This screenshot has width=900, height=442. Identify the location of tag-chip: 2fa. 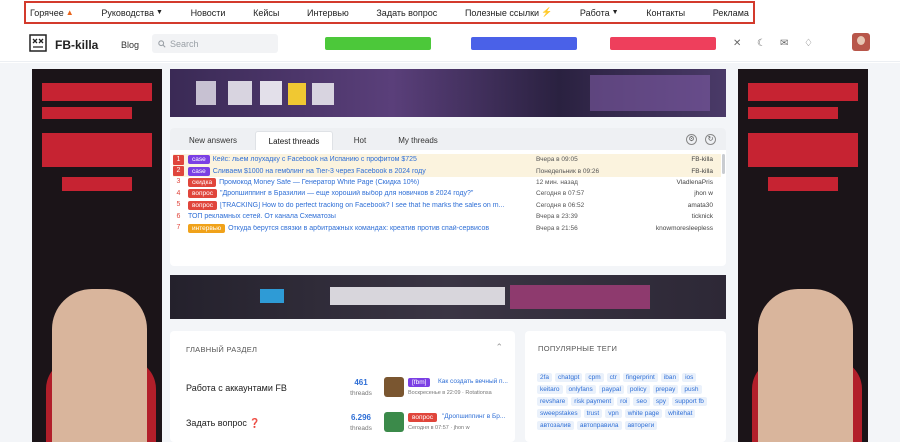
(545, 377).